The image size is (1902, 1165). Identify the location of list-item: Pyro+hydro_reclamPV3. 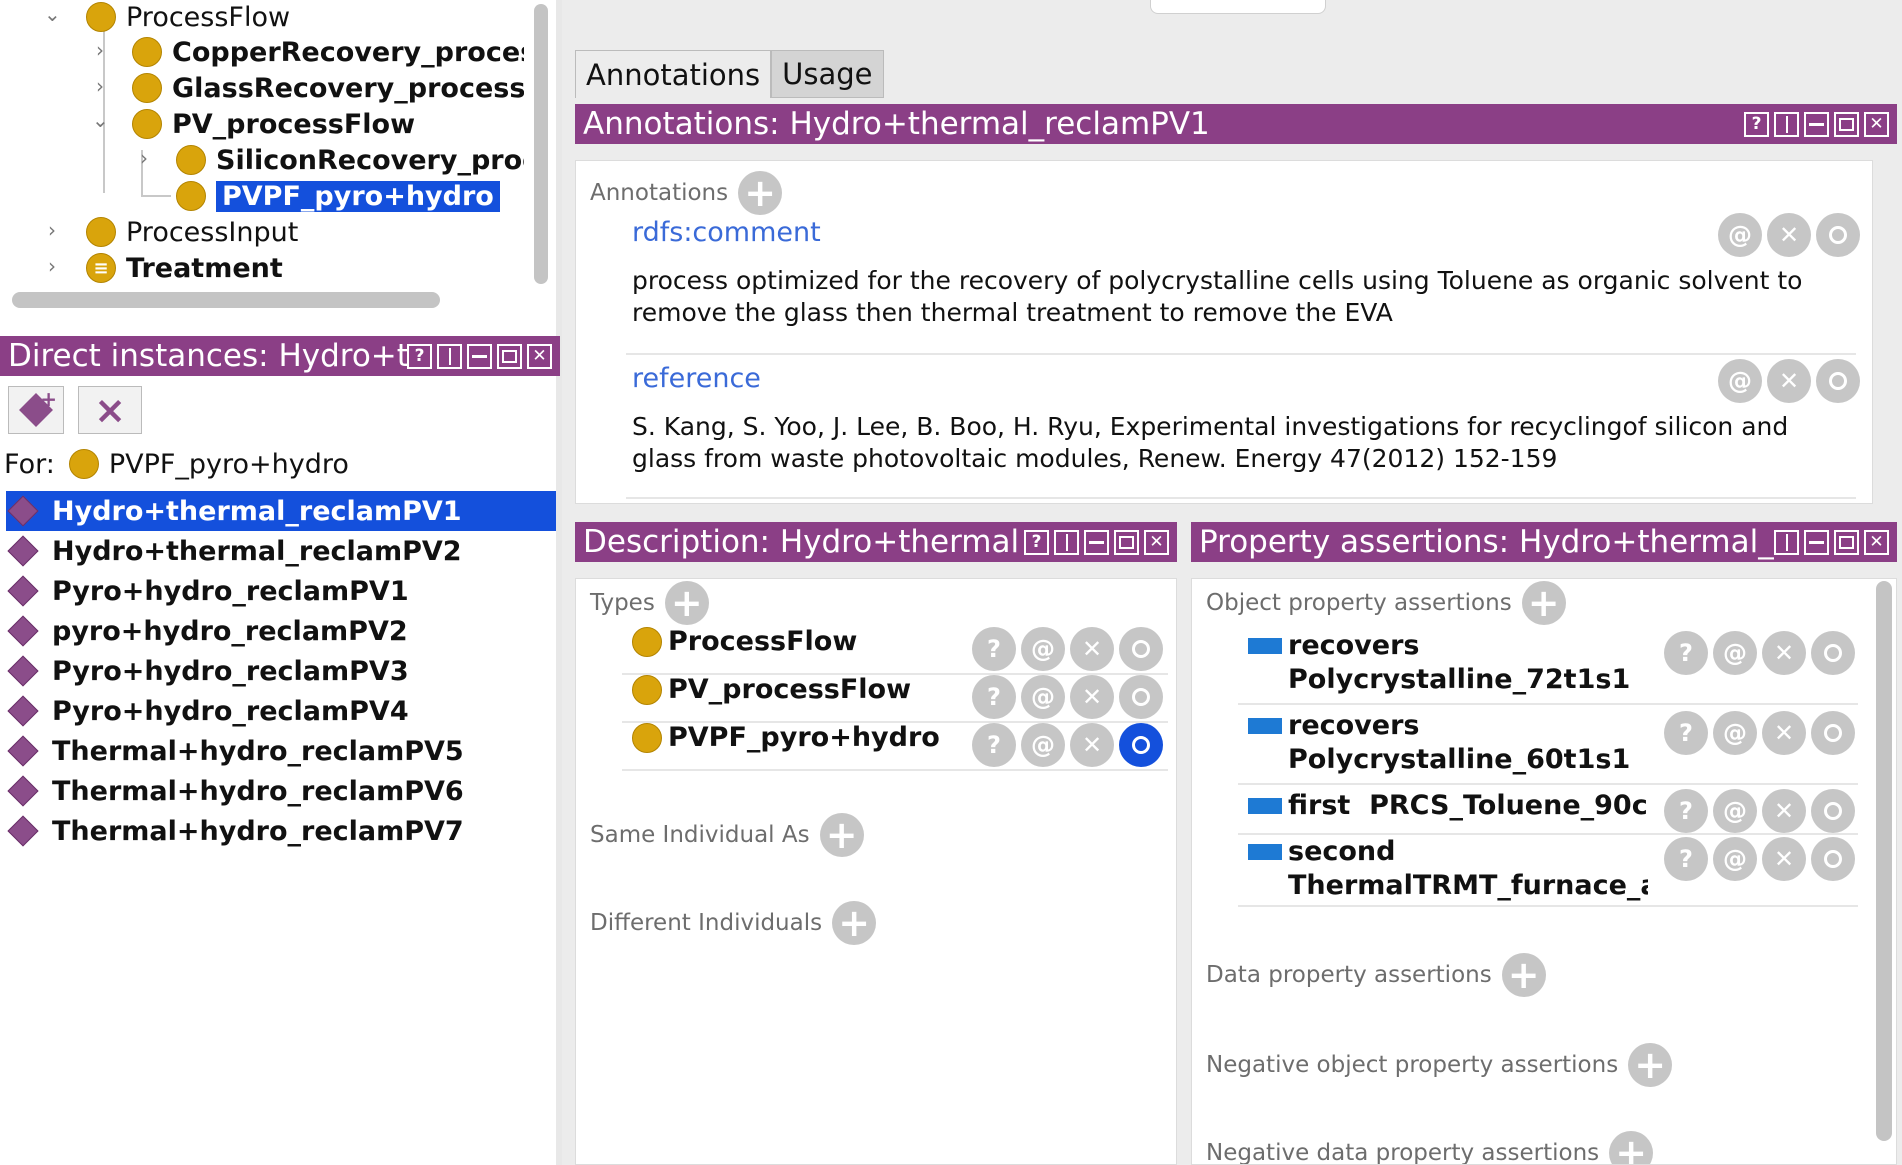
(281, 671).